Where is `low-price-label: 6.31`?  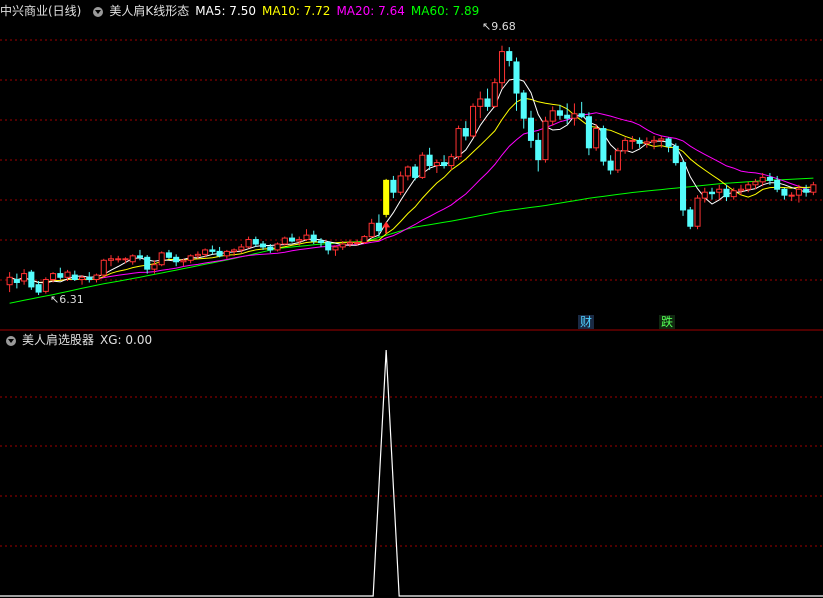 low-price-label: 6.31 is located at coordinates (71, 299).